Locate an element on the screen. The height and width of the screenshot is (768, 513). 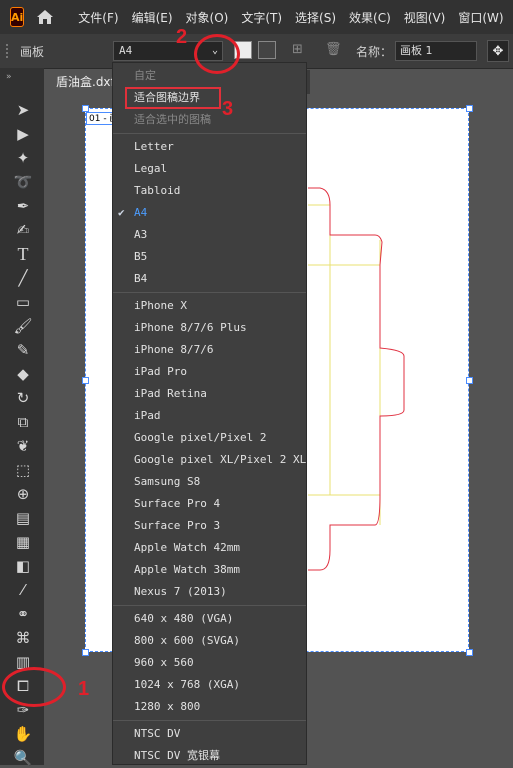
dropdown-item: Google pixel/Pixel 2 is located at coordinates (209, 438).